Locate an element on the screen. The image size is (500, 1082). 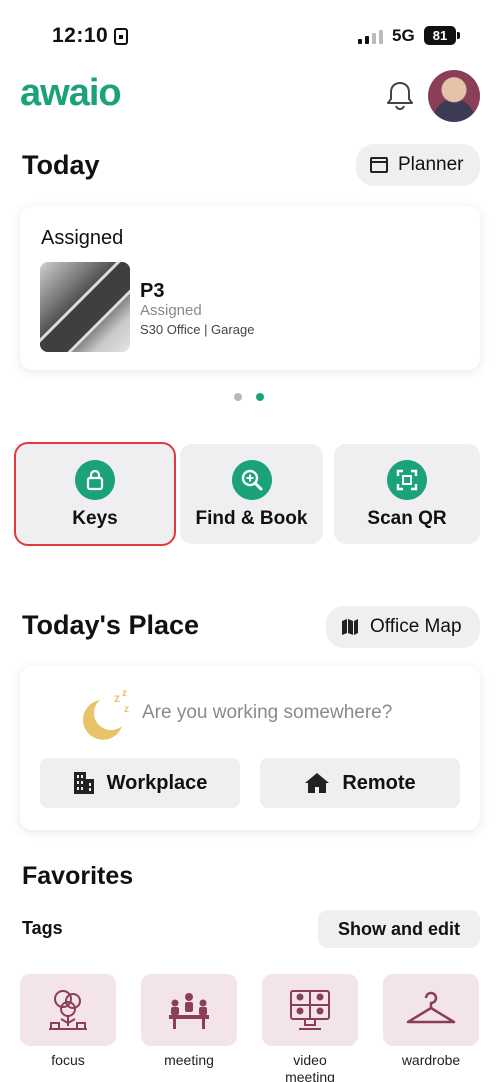
signal-icon is located at coordinates (370, 37).